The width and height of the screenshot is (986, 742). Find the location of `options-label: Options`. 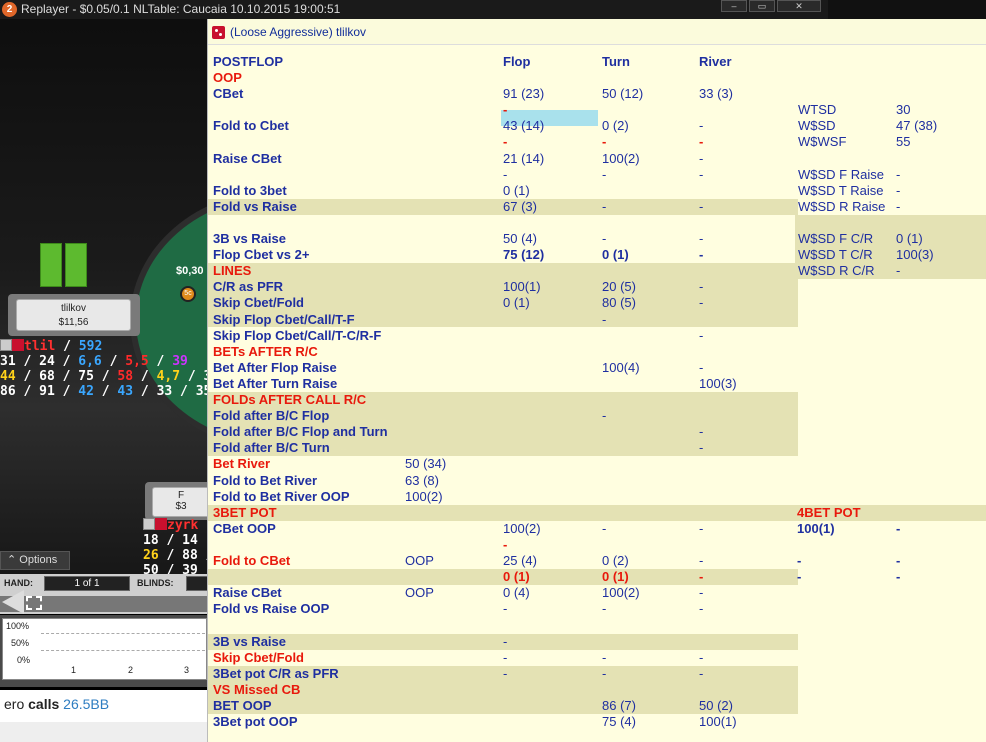

options-label: Options is located at coordinates (38, 560).